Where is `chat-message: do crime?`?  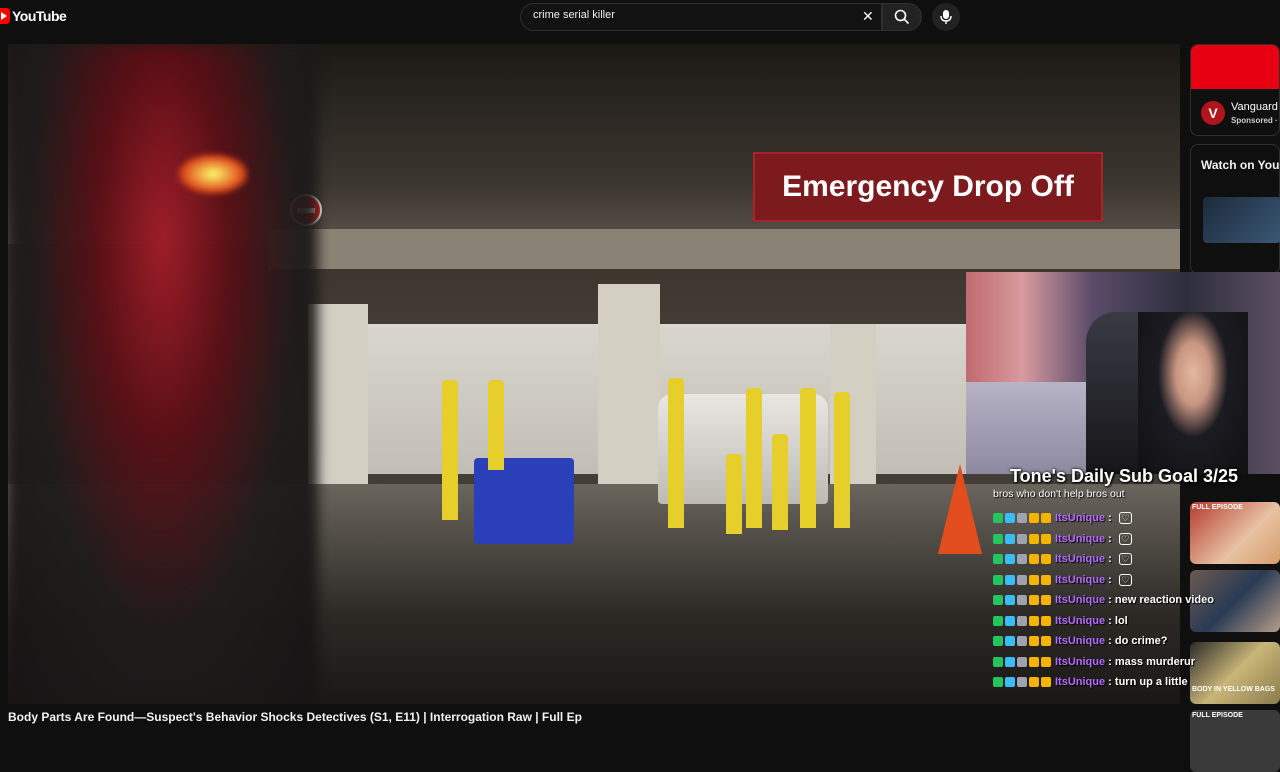
chat-message: do crime? is located at coordinates (1141, 641).